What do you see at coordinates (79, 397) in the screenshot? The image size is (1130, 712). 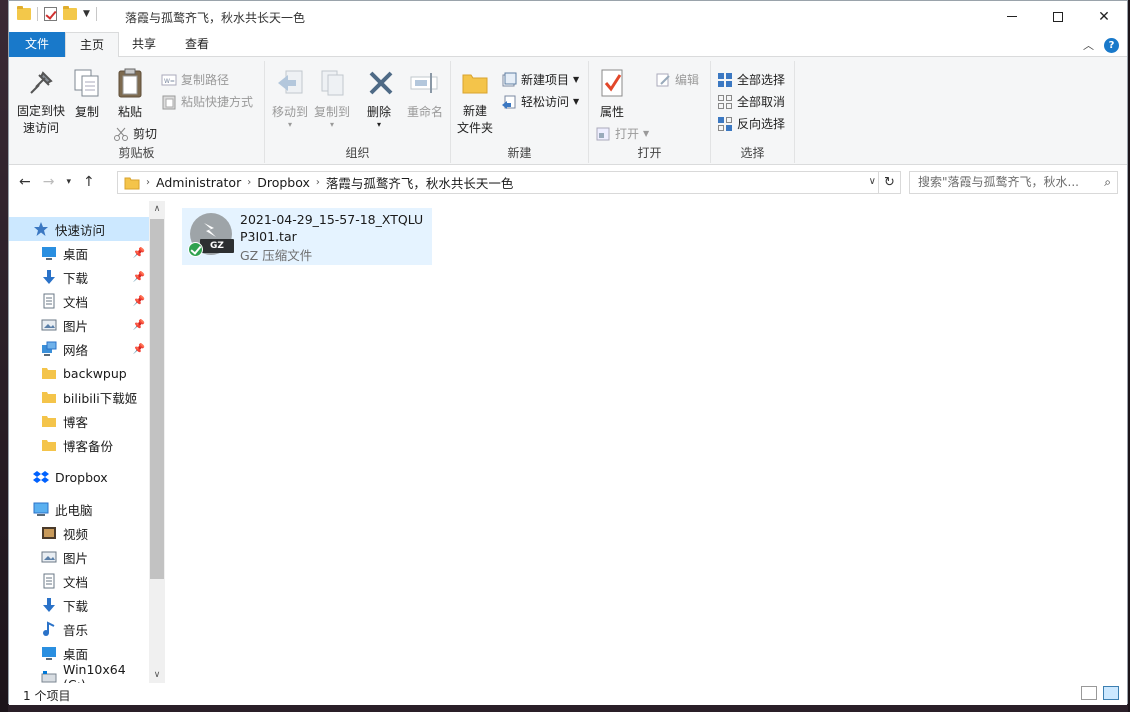 I see `sidebar-item-bilibili: bilibili下载姬` at bounding box center [79, 397].